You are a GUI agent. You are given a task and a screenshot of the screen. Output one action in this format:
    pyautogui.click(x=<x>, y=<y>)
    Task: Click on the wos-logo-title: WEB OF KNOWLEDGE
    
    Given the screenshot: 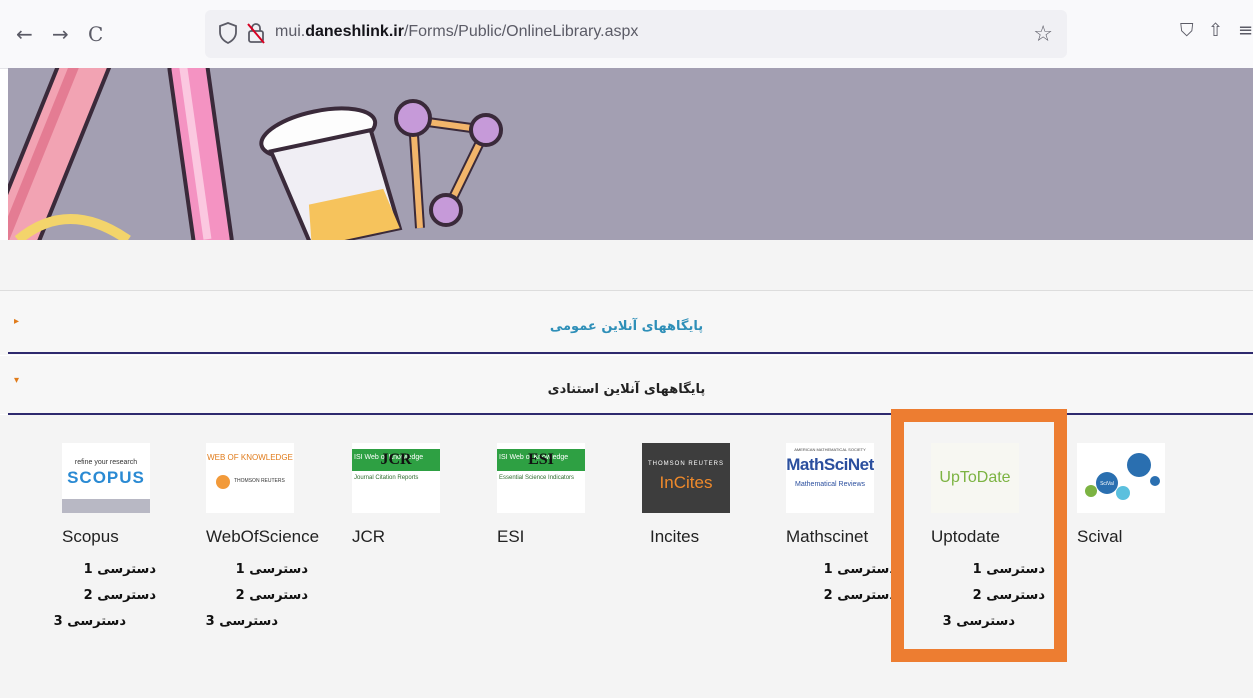 What is the action you would take?
    pyautogui.click(x=250, y=457)
    